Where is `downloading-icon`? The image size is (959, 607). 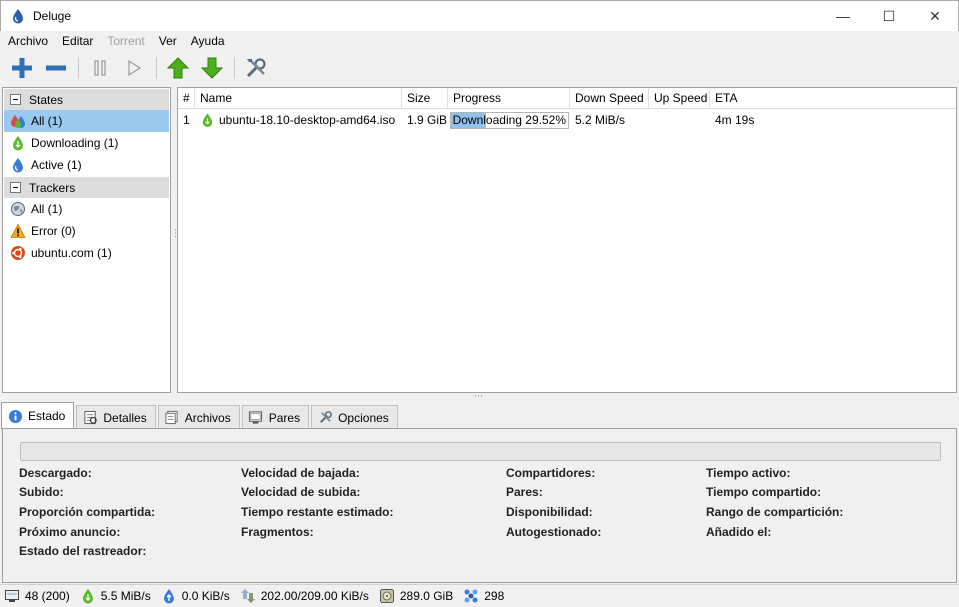 downloading-icon is located at coordinates (18, 143).